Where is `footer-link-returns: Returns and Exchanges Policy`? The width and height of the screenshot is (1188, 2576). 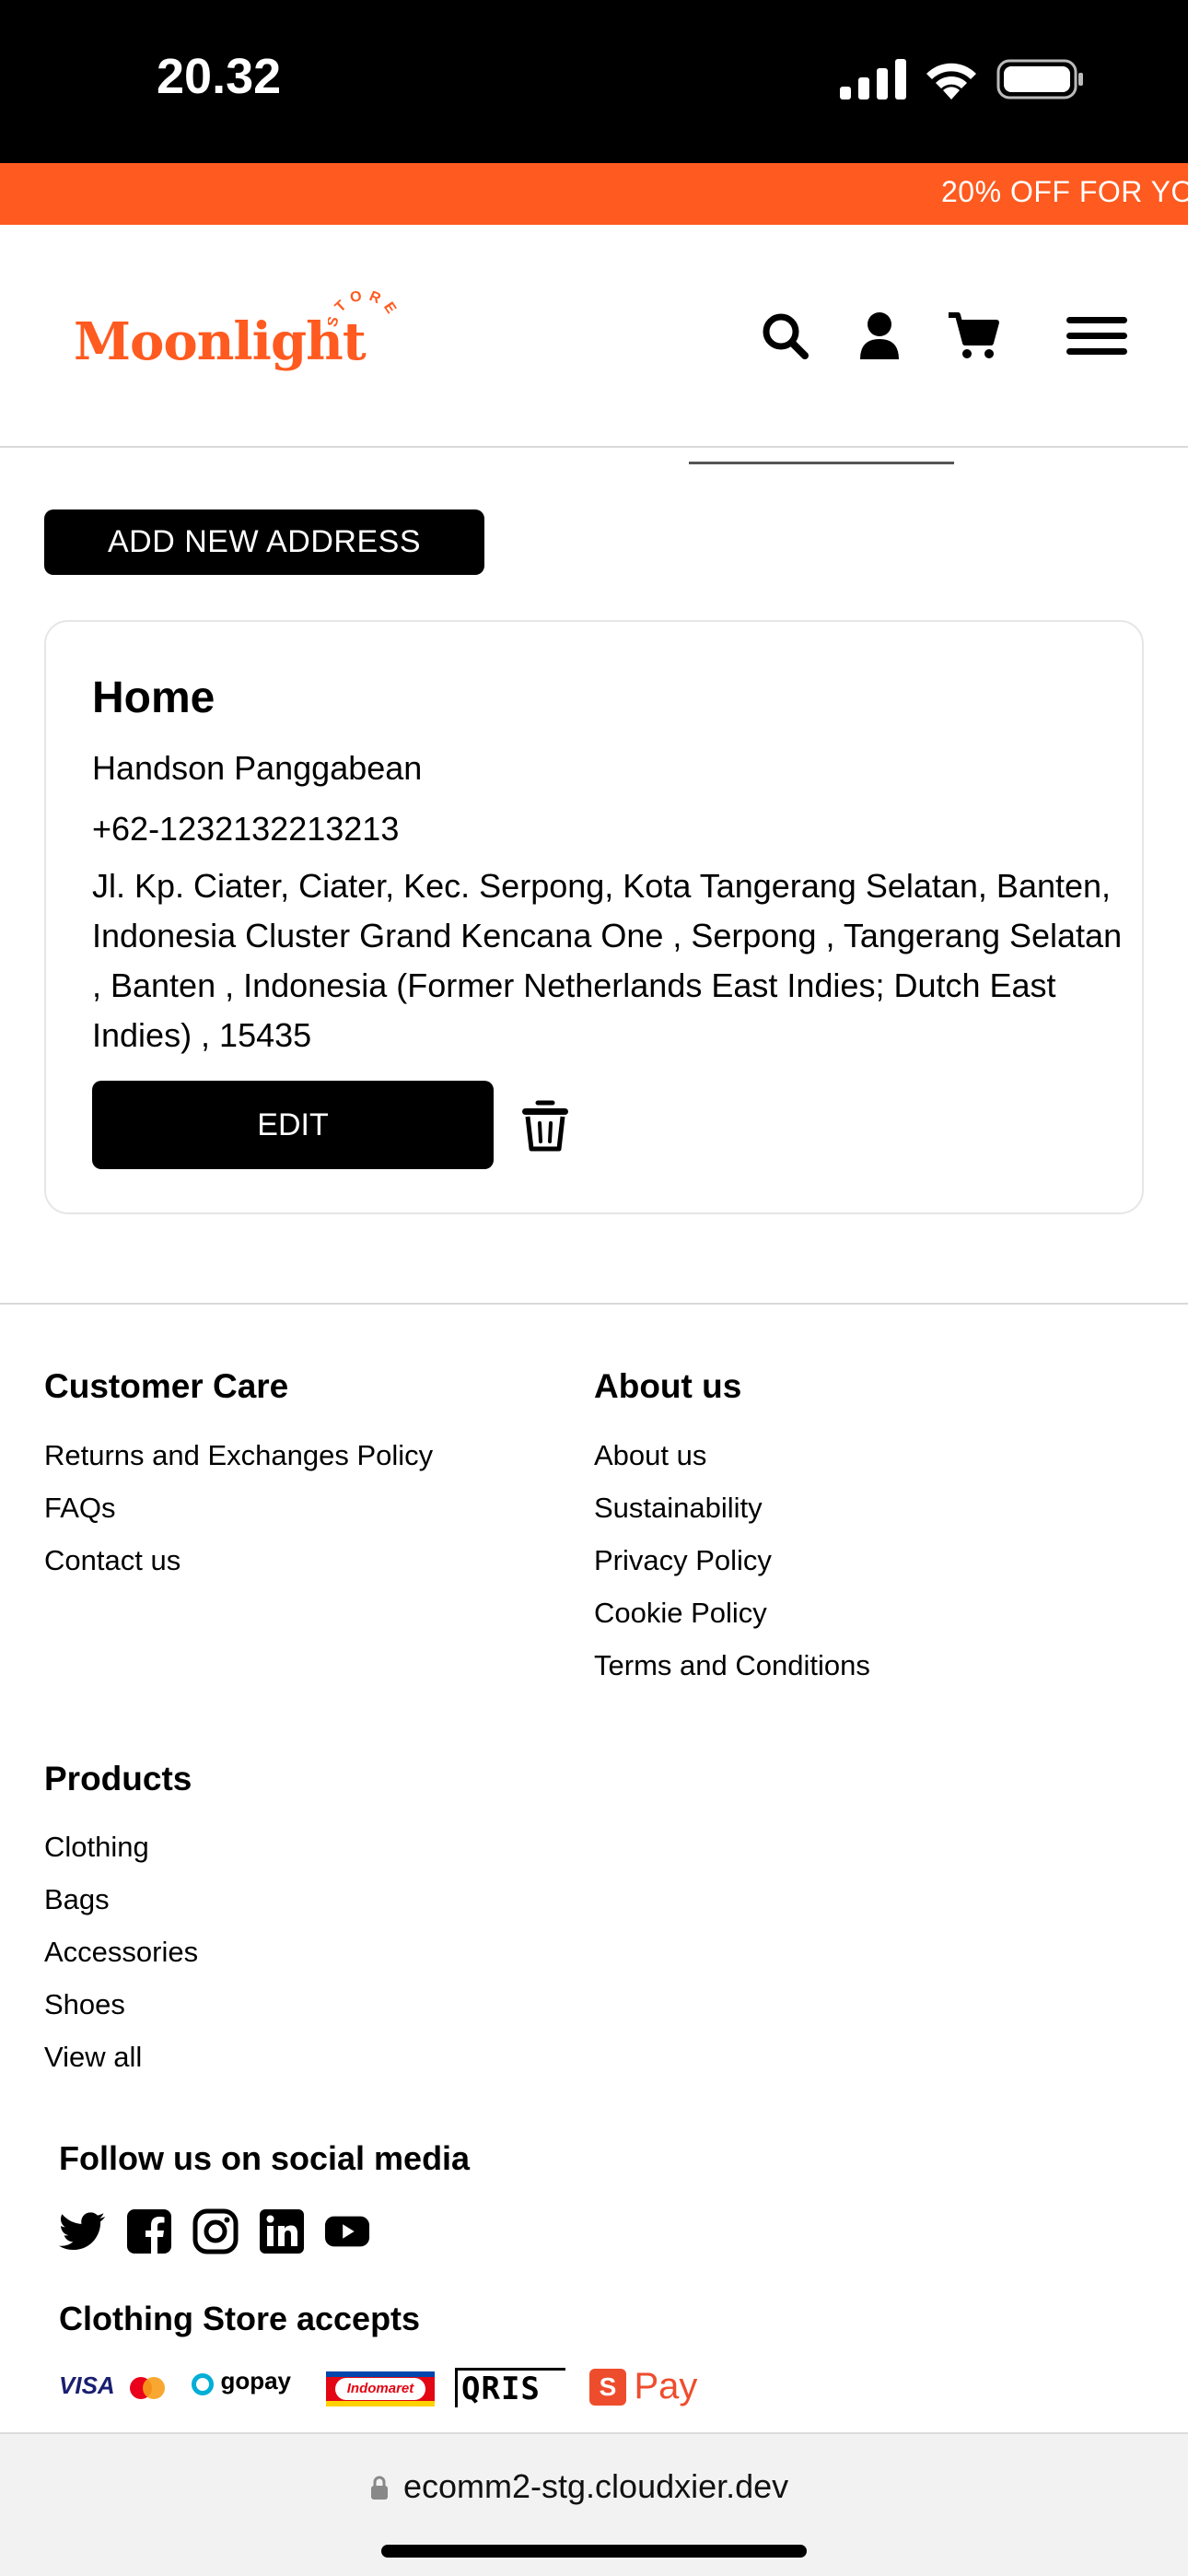 footer-link-returns: Returns and Exchanges Policy is located at coordinates (239, 1455).